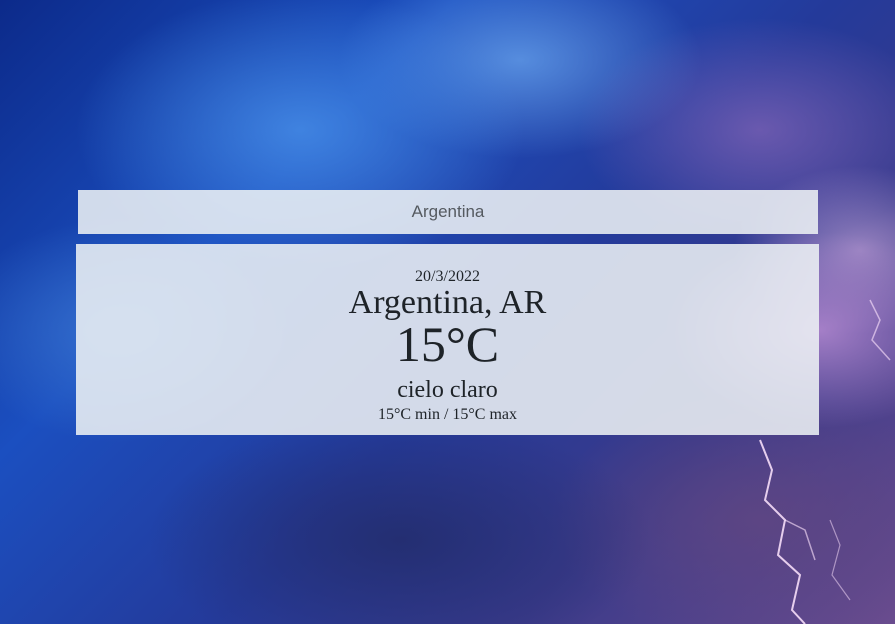 Image resolution: width=895 pixels, height=624 pixels. What do you see at coordinates (447, 302) in the screenshot?
I see `weather-location: Argentina, AR` at bounding box center [447, 302].